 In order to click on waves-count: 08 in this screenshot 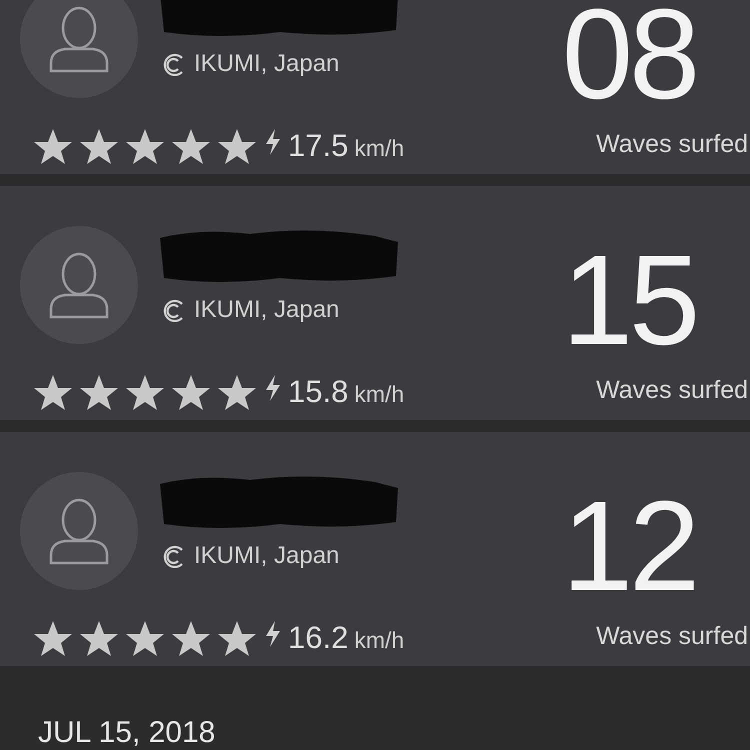, I will do `click(629, 55)`.